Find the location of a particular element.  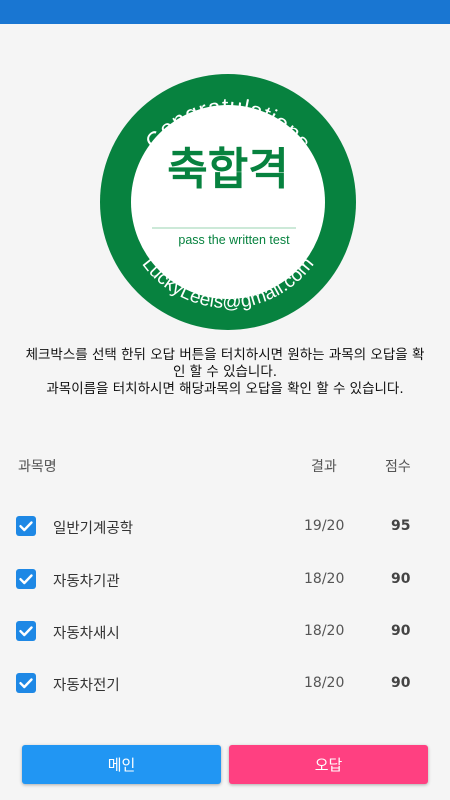

table-row: 일반기계공학 19/20 95 is located at coordinates (225, 528).